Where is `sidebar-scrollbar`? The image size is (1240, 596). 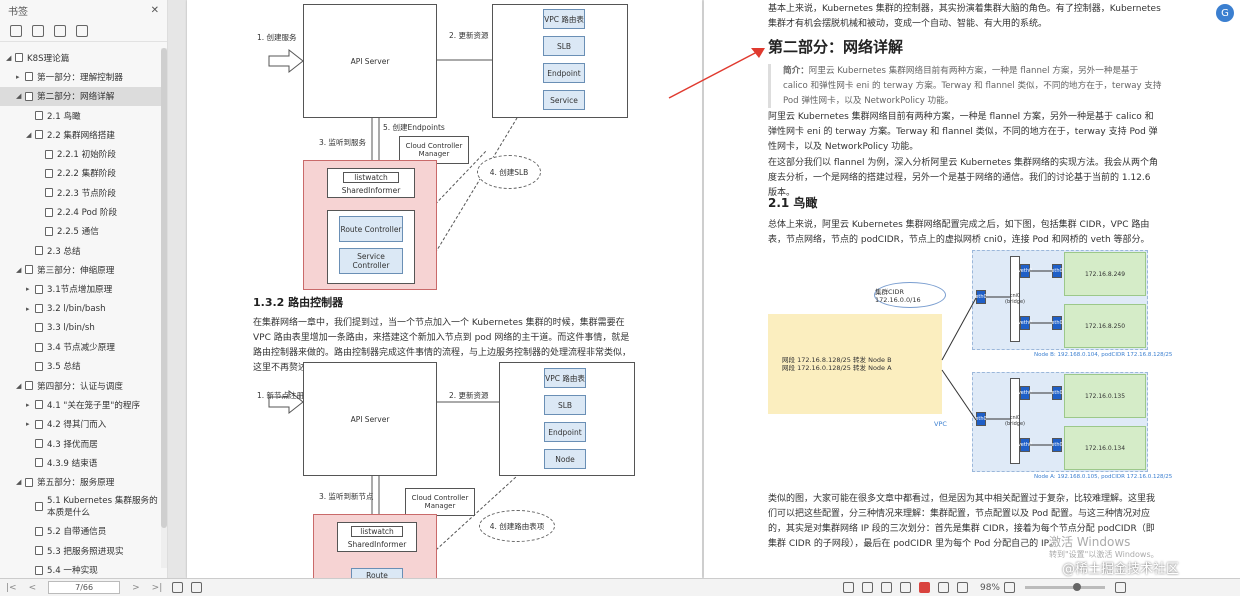
sidebar-scrollbar is located at coordinates (164, 308).